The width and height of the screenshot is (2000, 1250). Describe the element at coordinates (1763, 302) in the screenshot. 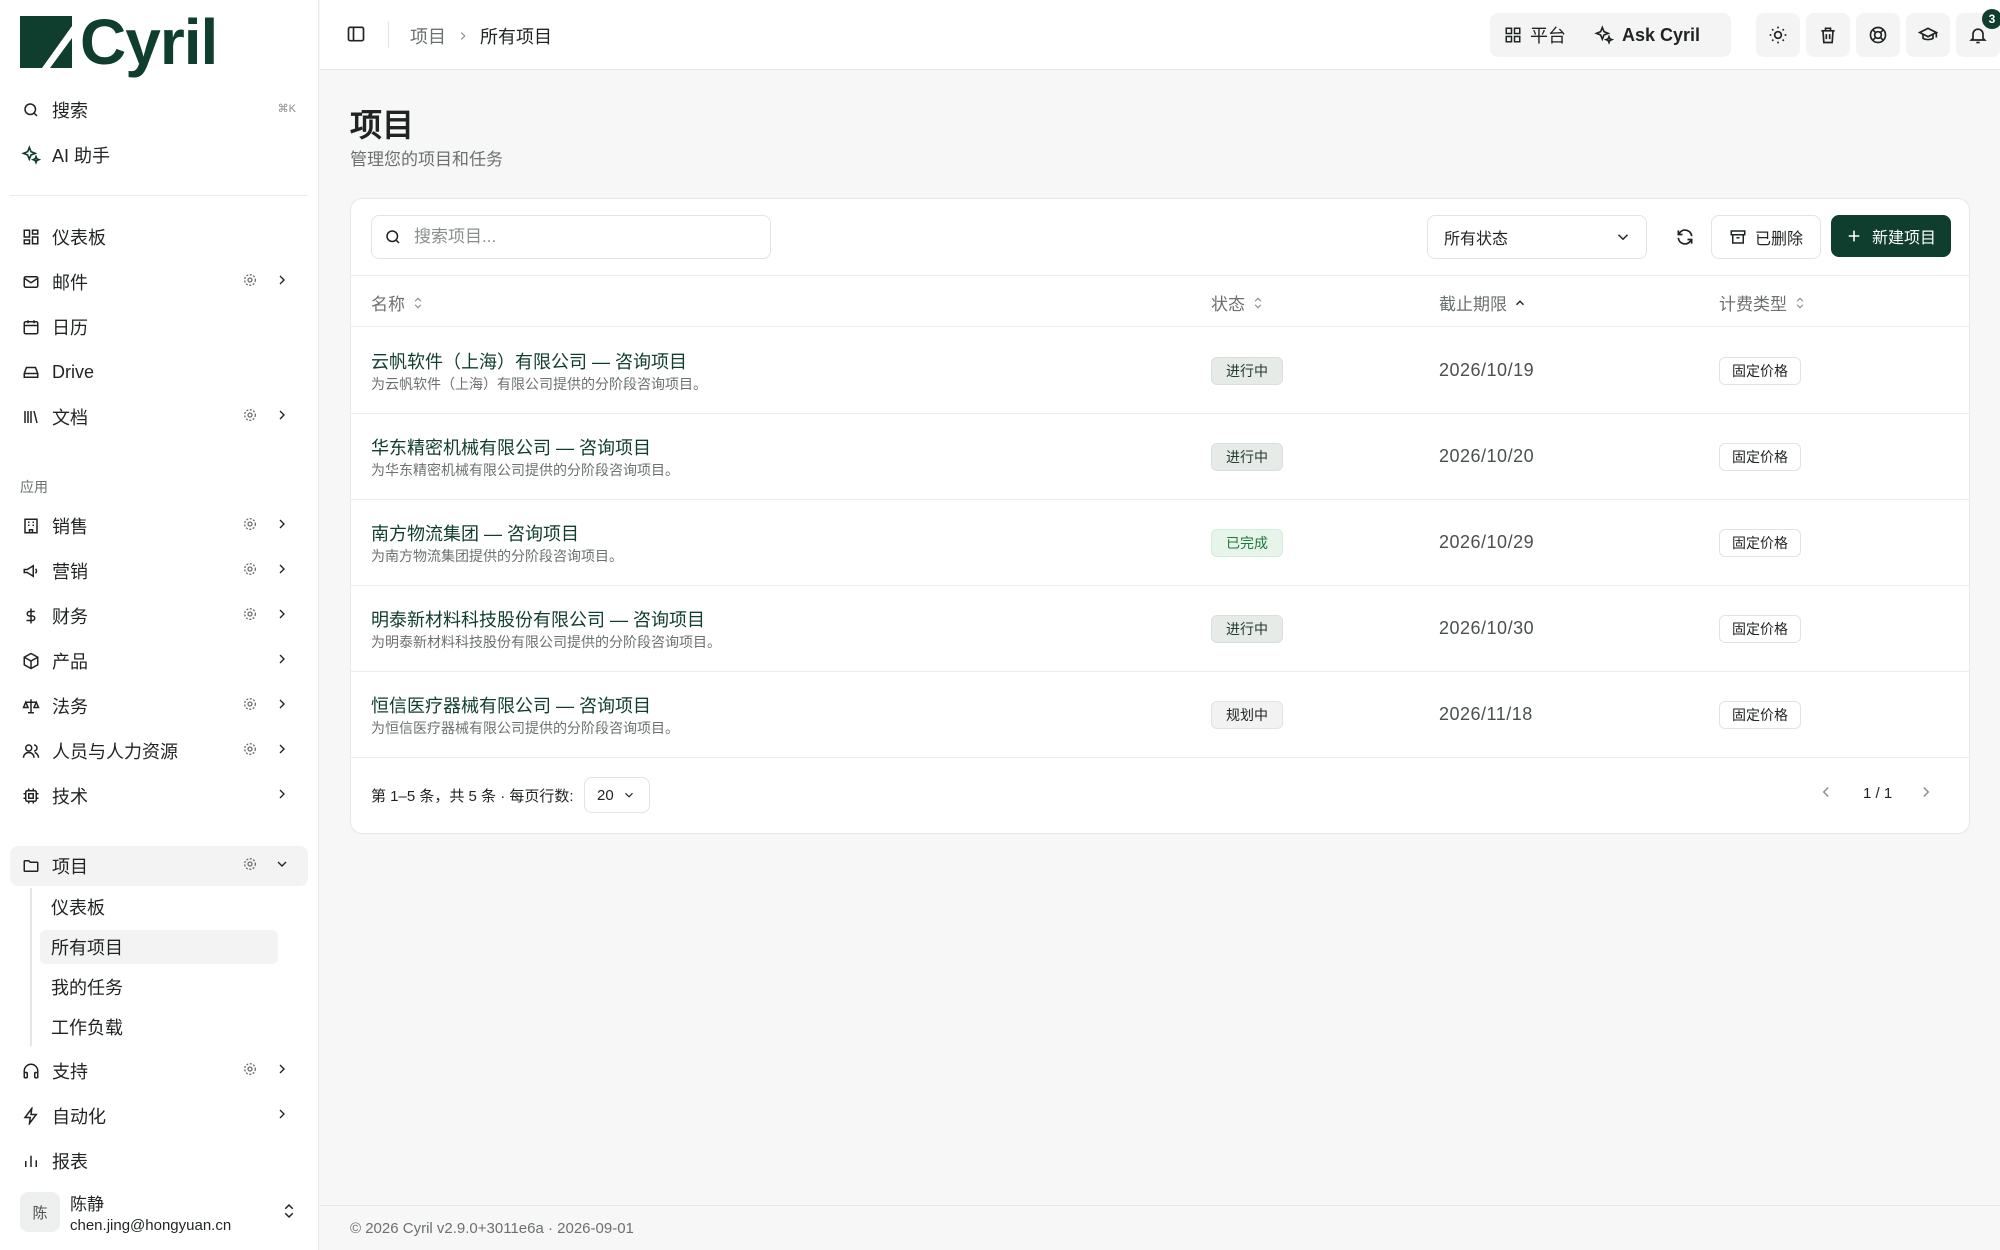

I see `column-header-billing: 计费类型` at that location.